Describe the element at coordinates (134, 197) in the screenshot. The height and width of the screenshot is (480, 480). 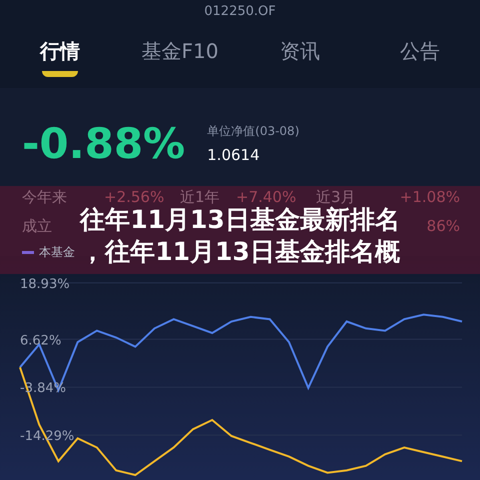
I see `stat-value: +2.56%` at that location.